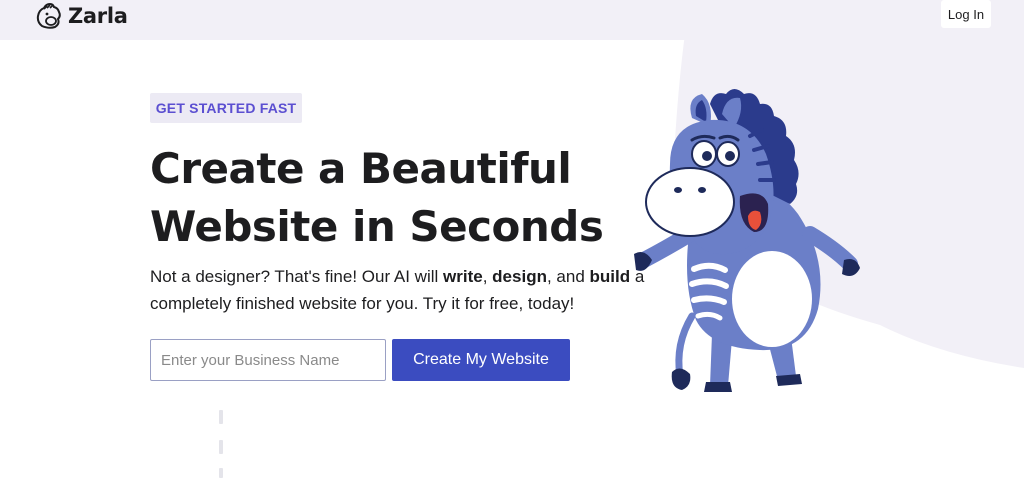  What do you see at coordinates (268, 360) in the screenshot?
I see `business-name-input` at bounding box center [268, 360].